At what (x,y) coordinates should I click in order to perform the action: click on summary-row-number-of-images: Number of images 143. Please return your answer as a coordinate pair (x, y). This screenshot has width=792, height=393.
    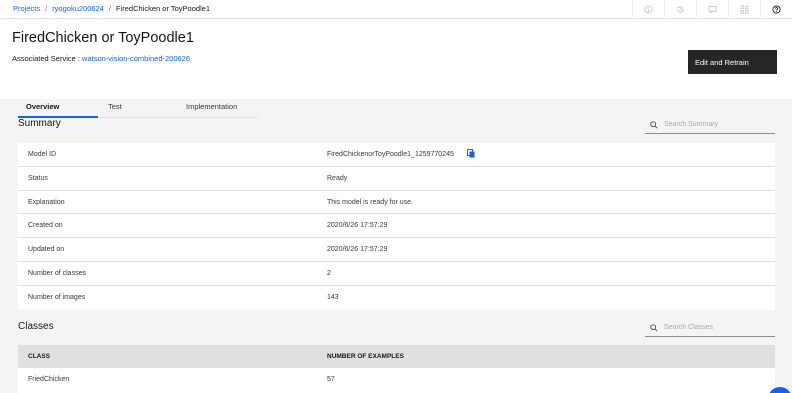
    Looking at the image, I should click on (396, 298).